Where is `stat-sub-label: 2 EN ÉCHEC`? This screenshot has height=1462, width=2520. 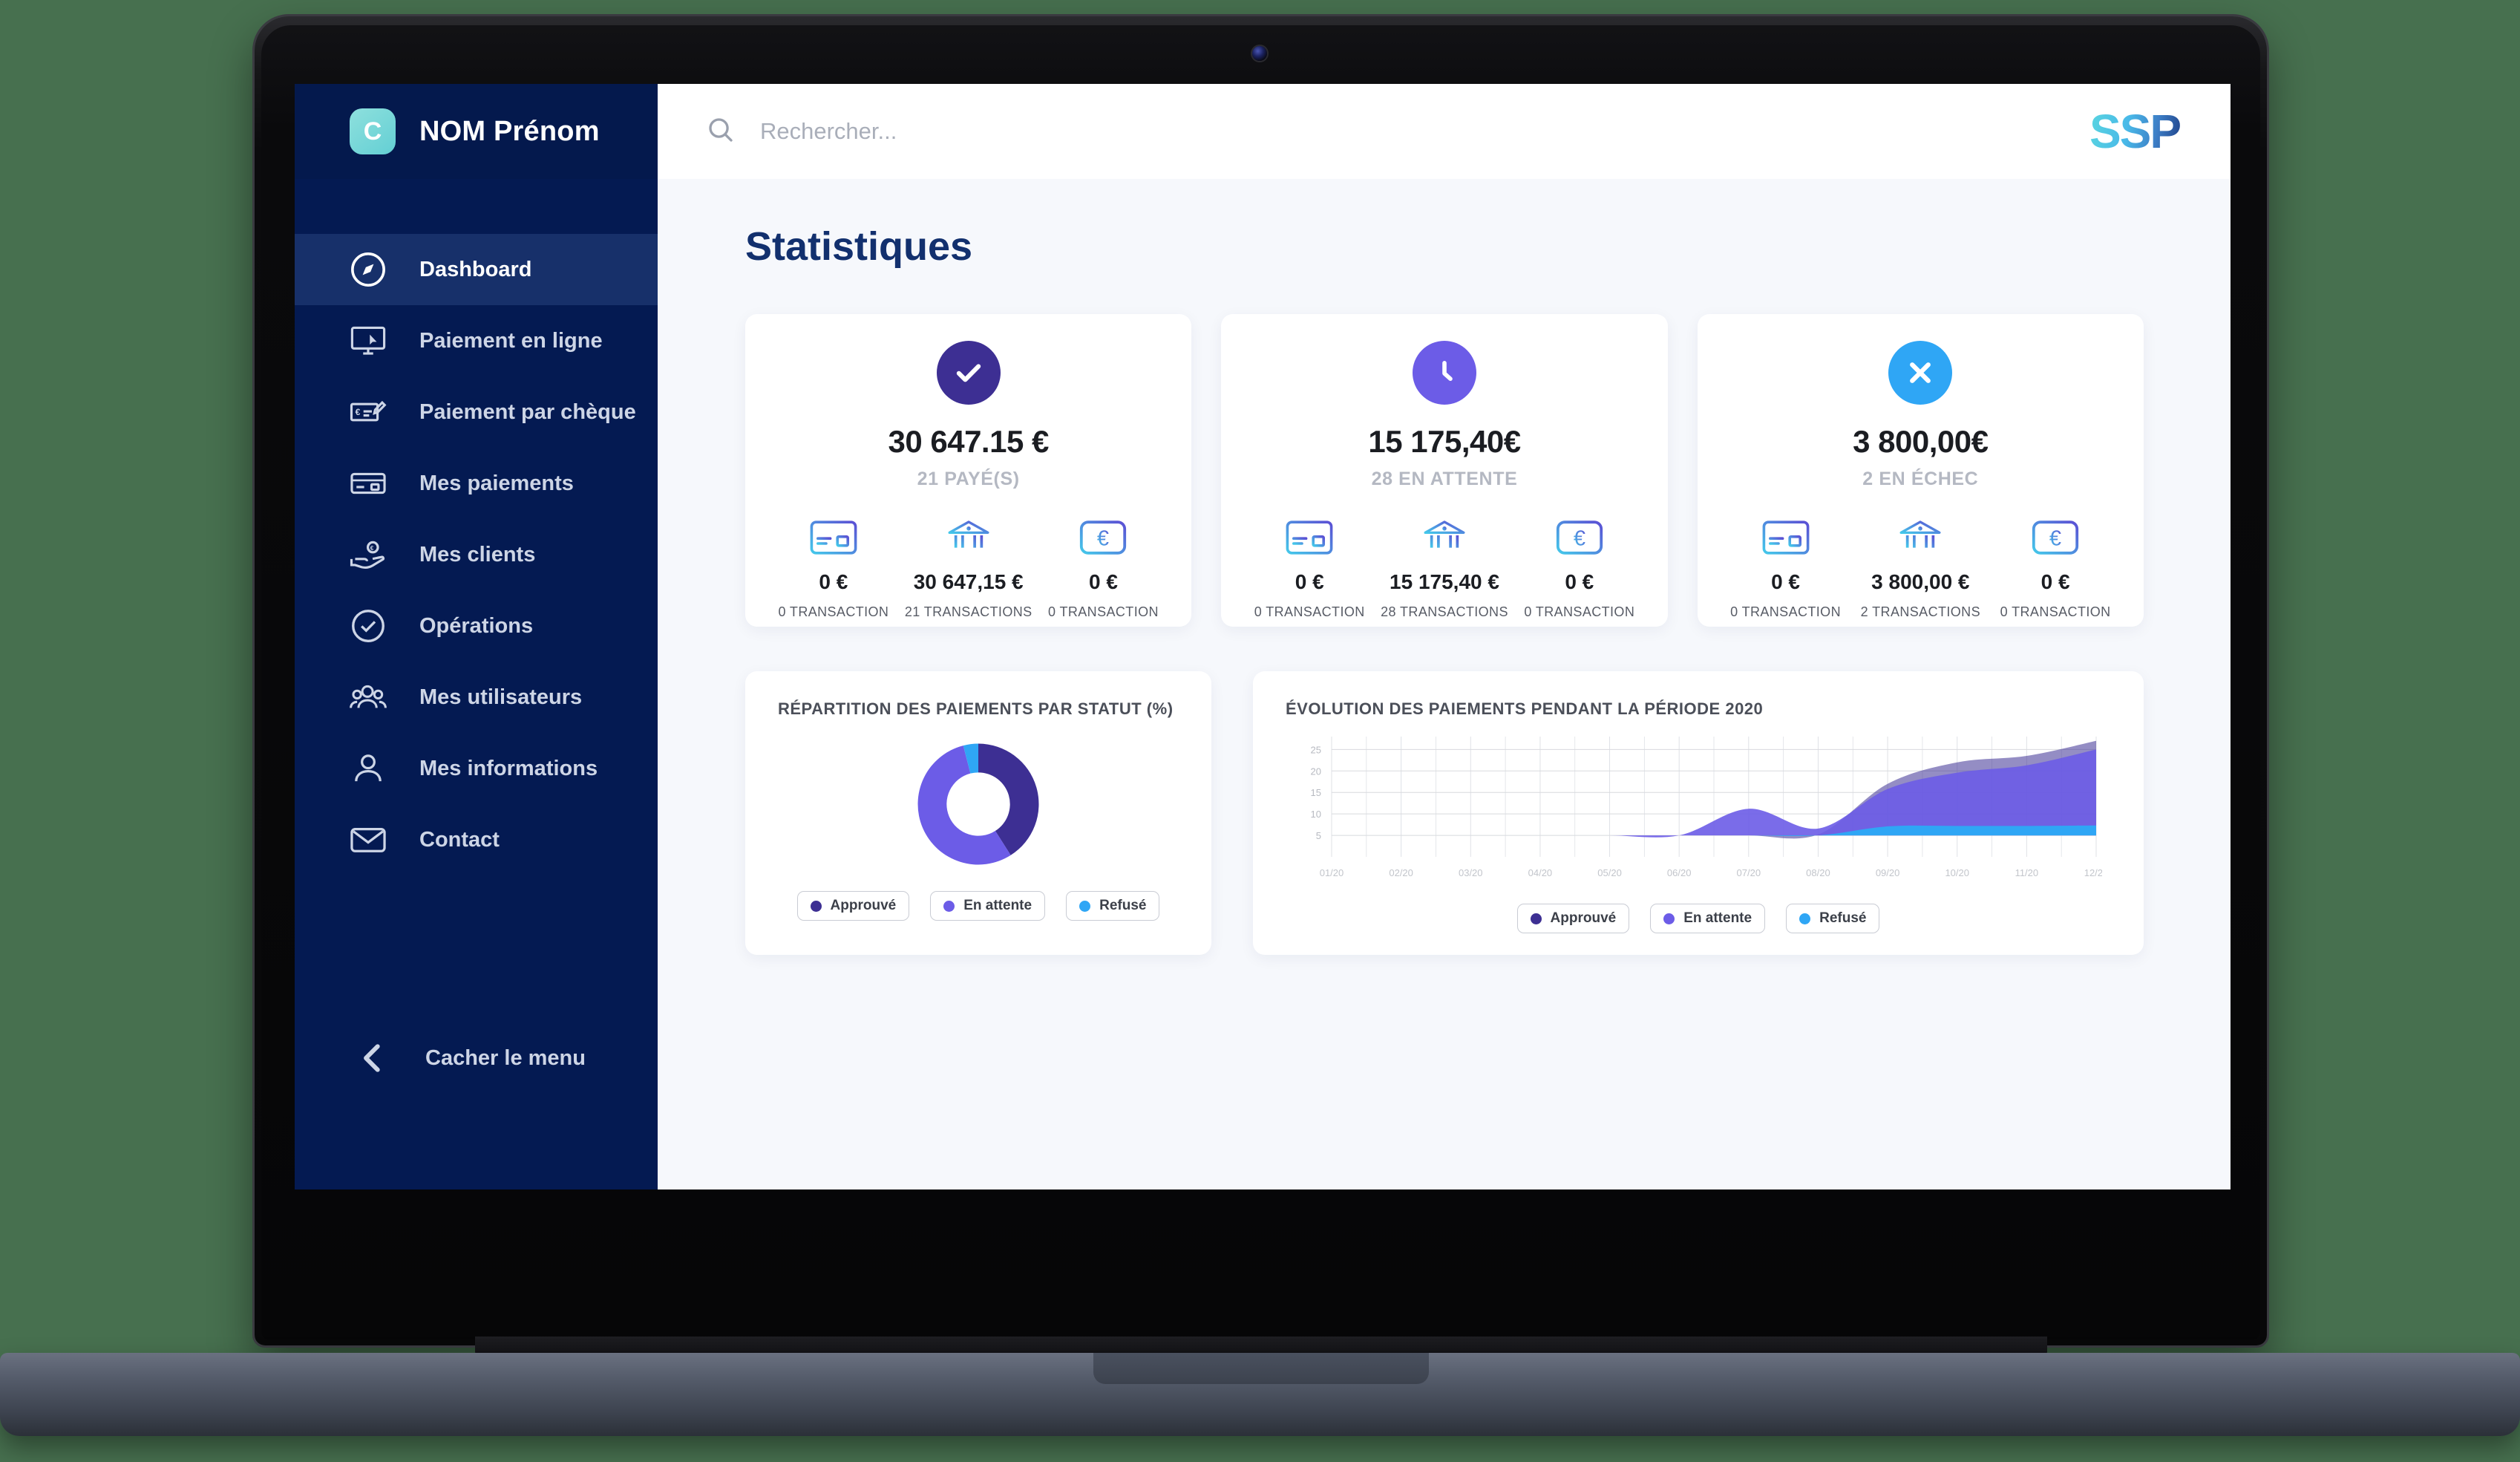 stat-sub-label: 2 EN ÉCHEC is located at coordinates (1920, 479).